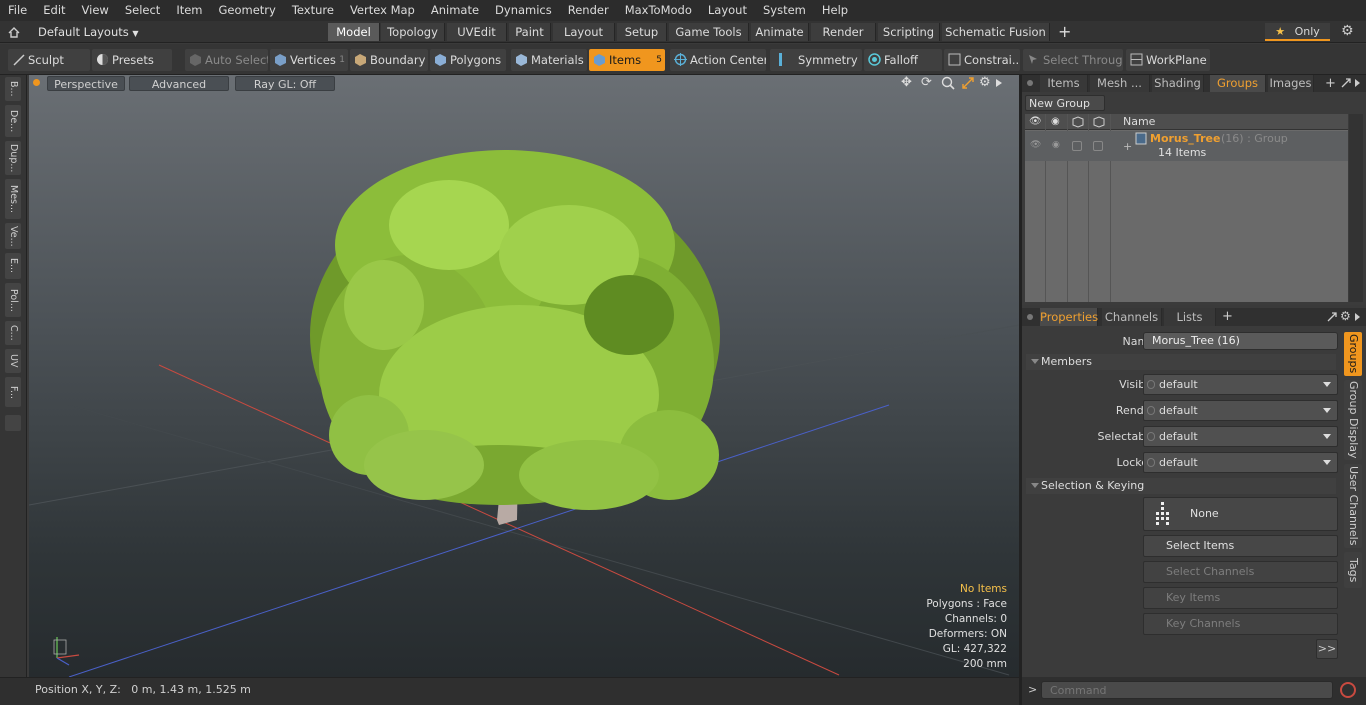 The image size is (1366, 705). Describe the element at coordinates (1240, 546) in the screenshot. I see `select-items-button: Select Items` at that location.